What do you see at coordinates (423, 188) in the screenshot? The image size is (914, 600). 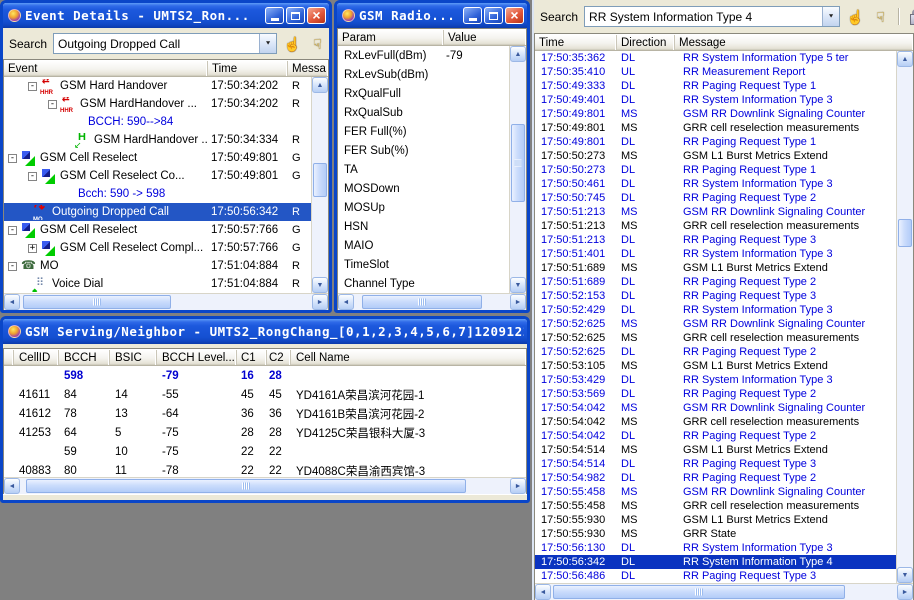 I see `param-row: MOSDown` at bounding box center [423, 188].